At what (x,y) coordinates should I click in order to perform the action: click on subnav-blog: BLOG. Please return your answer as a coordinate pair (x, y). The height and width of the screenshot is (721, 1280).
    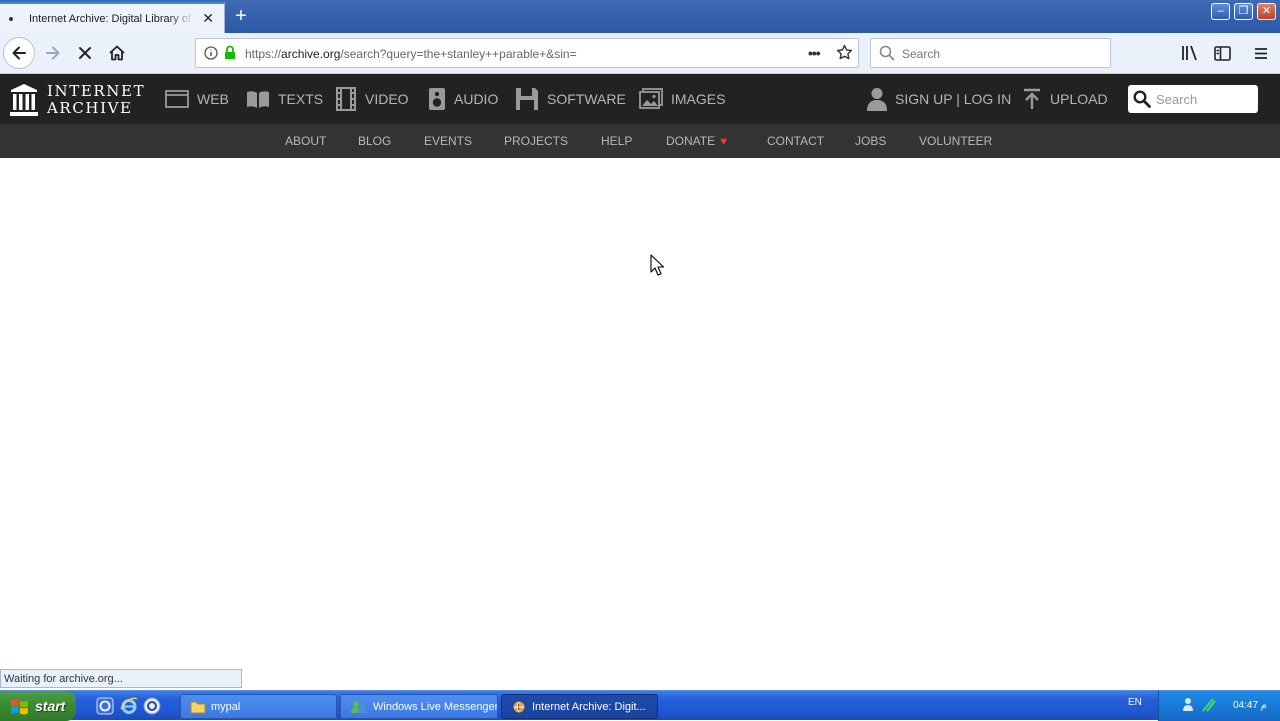
    Looking at the image, I should click on (374, 141).